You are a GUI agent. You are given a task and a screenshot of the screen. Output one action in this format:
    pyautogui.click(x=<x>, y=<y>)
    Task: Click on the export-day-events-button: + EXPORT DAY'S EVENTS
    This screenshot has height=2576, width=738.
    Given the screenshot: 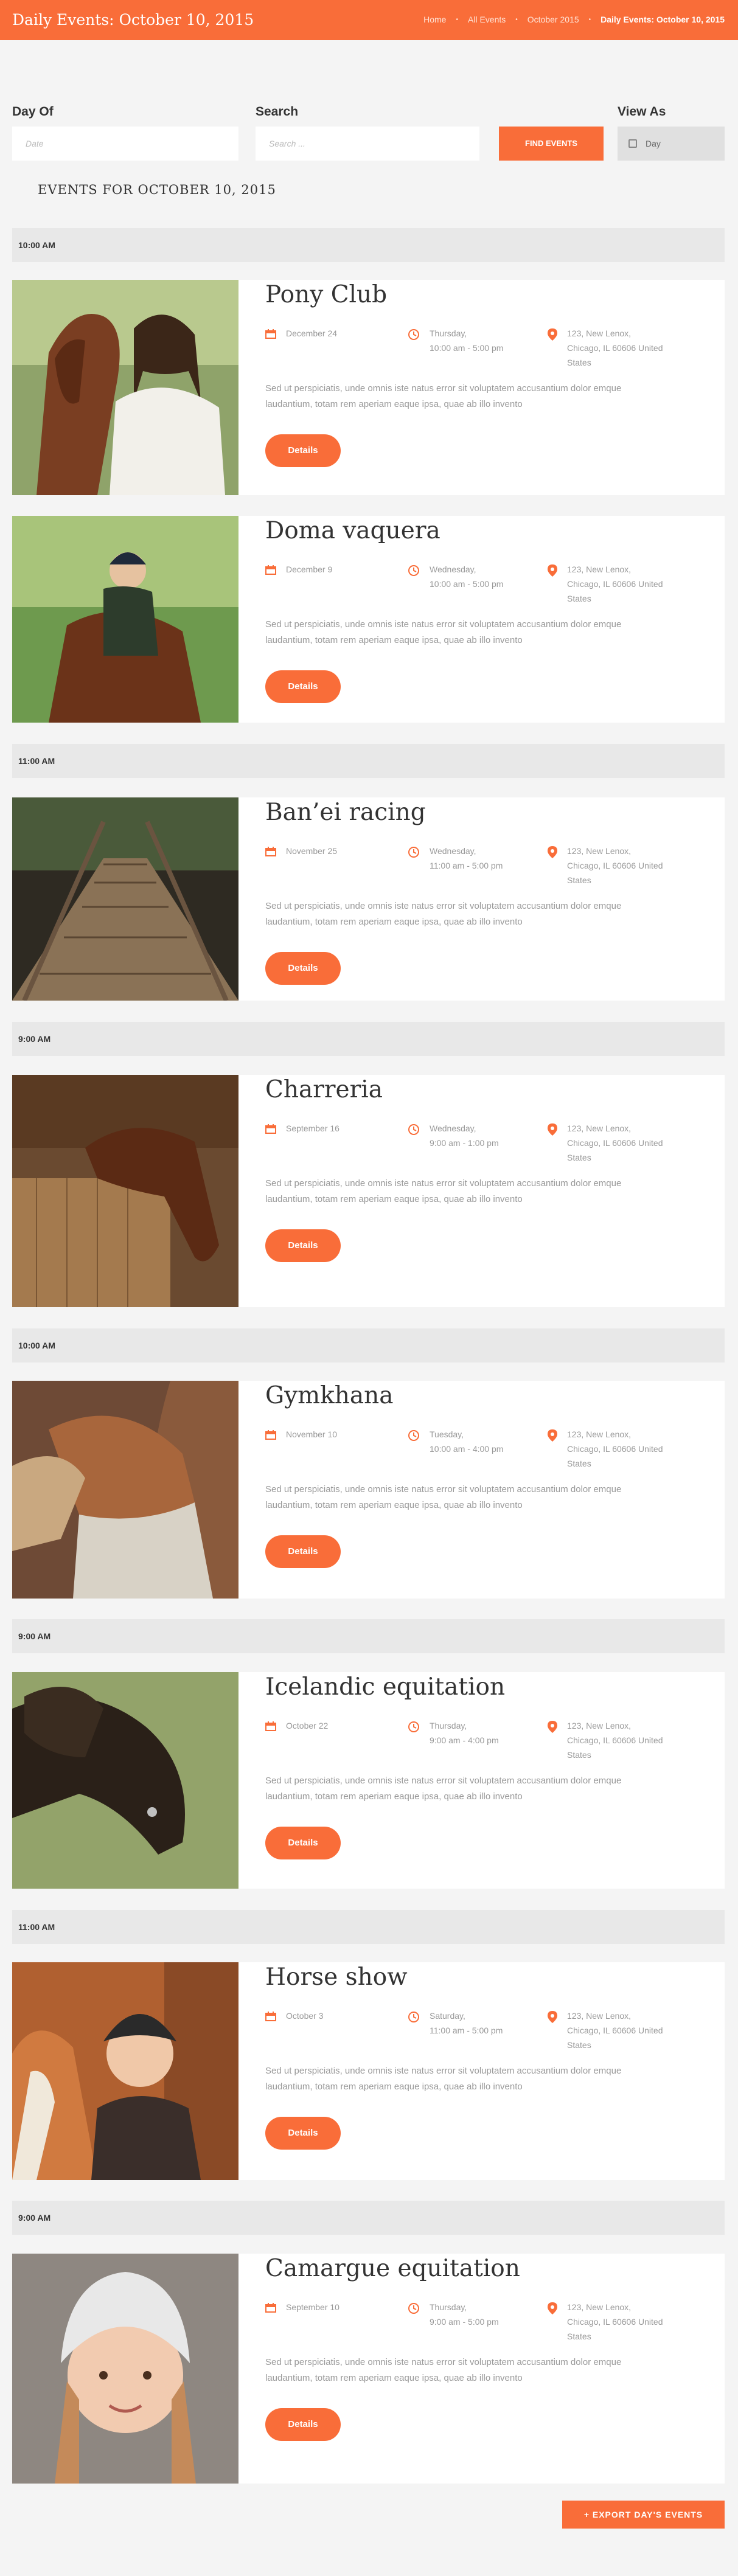 What is the action you would take?
    pyautogui.click(x=643, y=2515)
    